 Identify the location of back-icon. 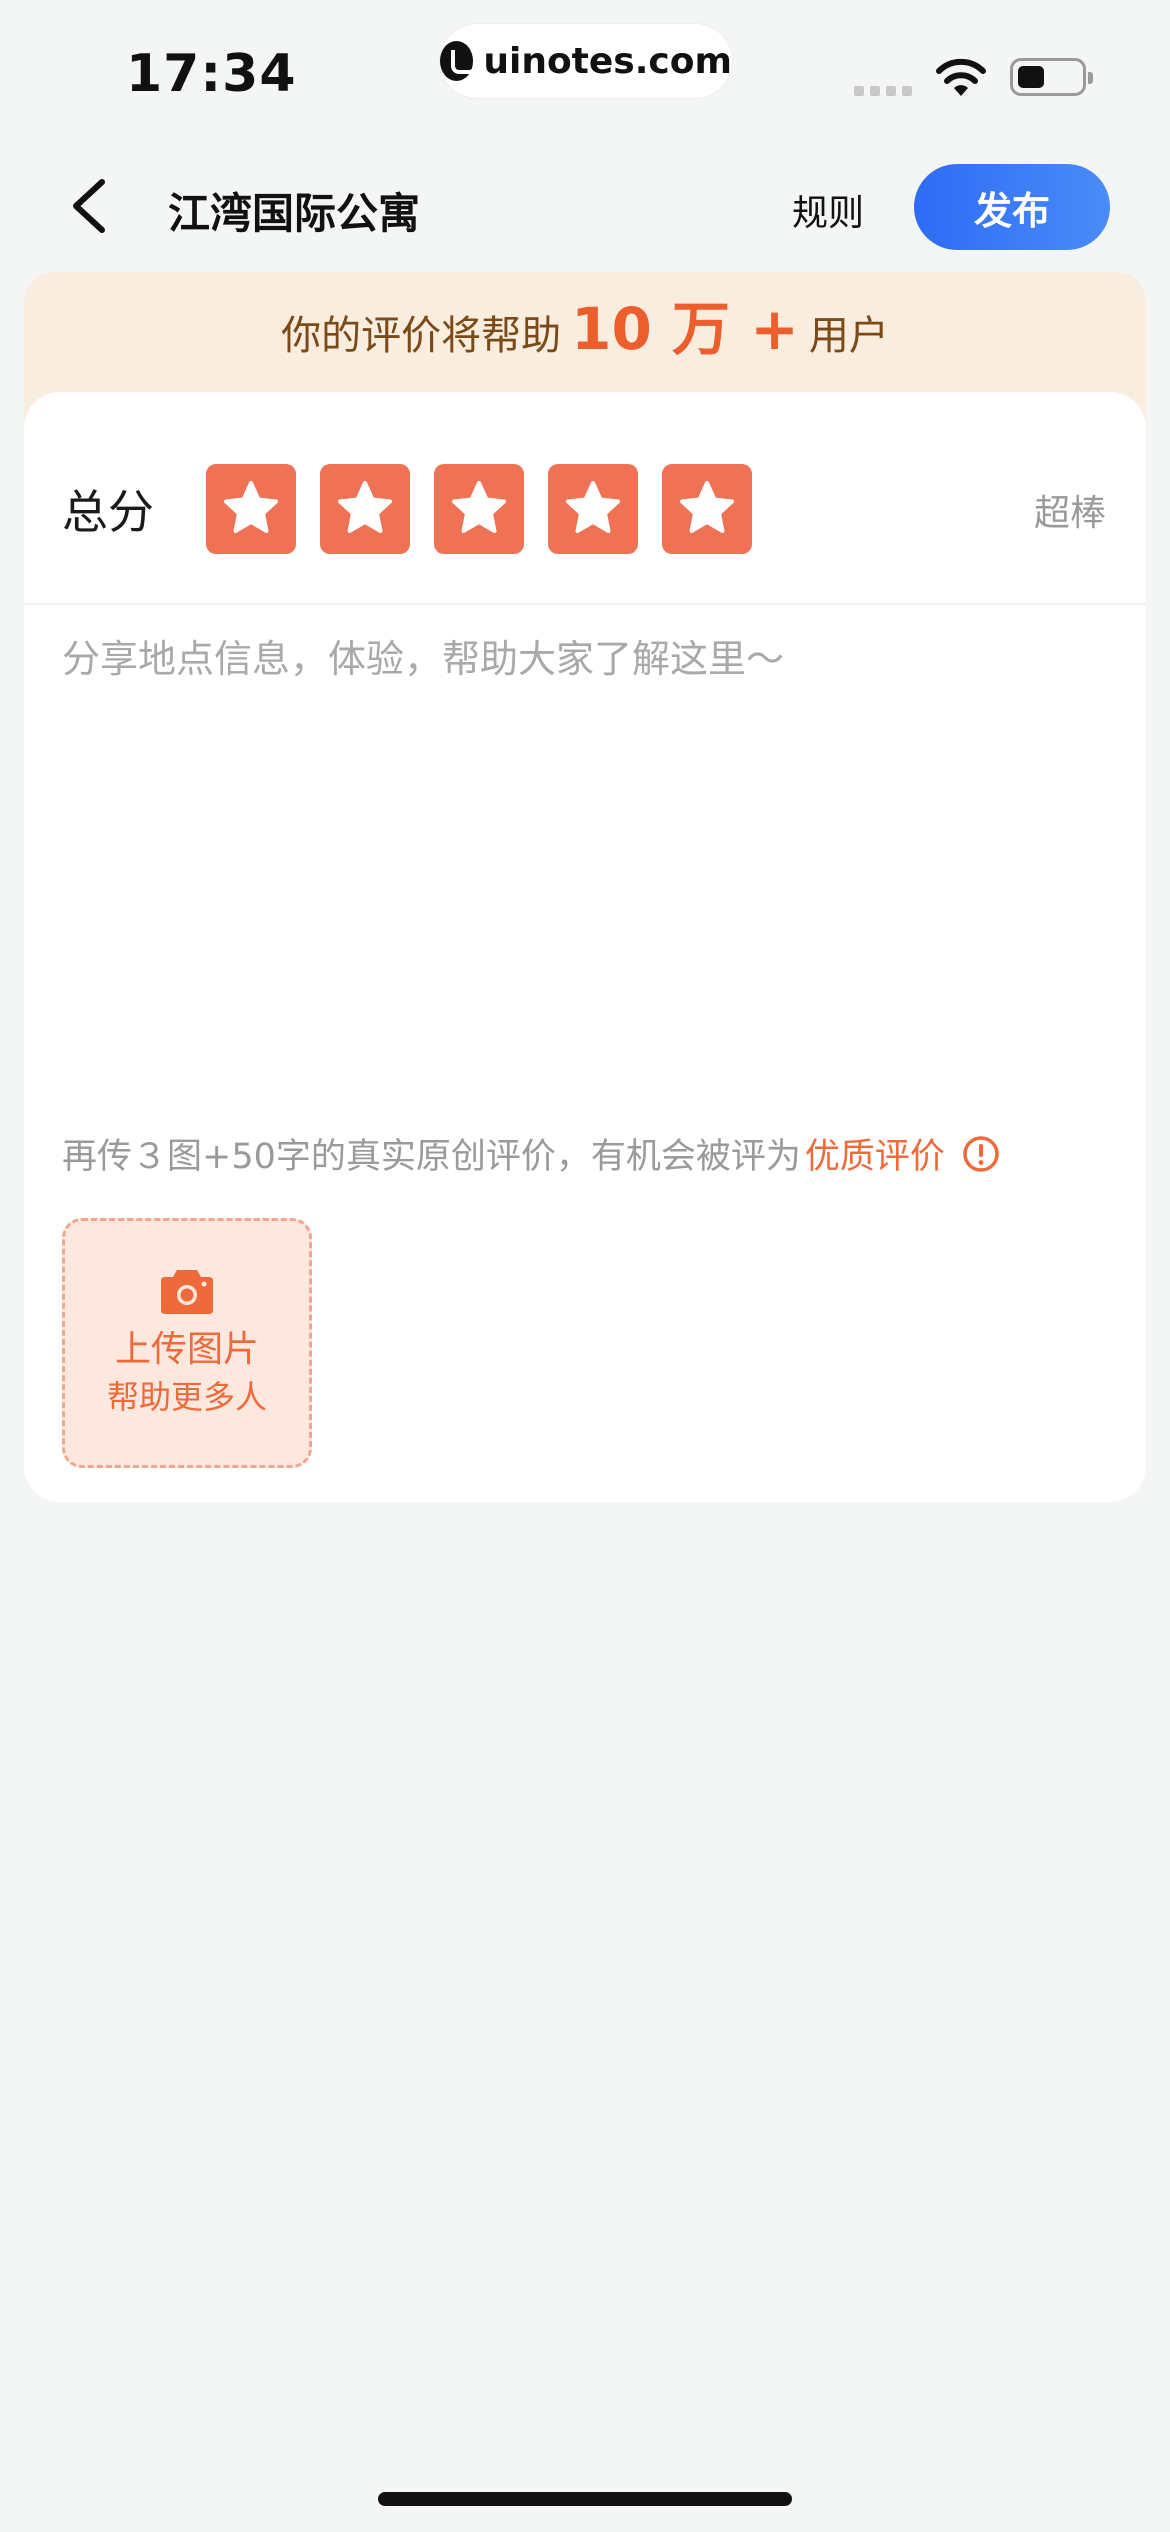
(92, 206).